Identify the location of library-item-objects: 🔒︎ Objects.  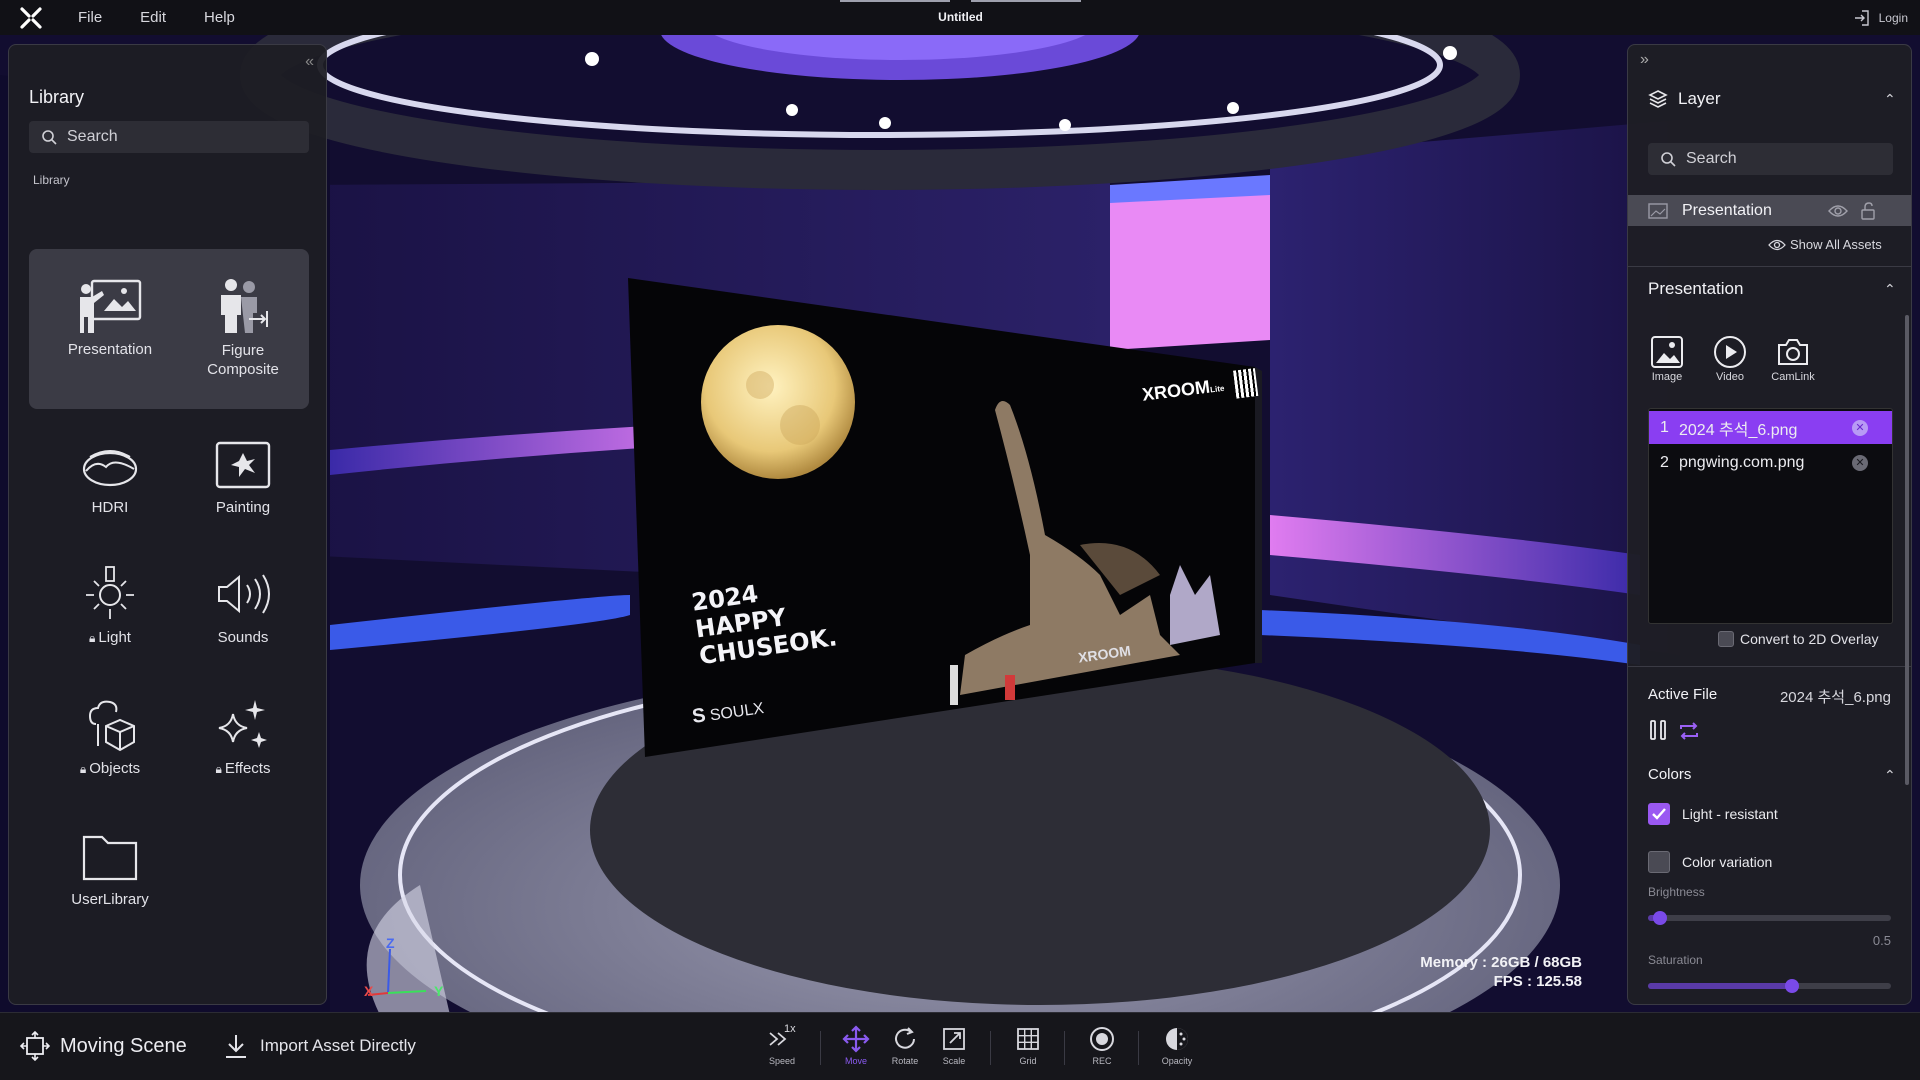
(110, 736).